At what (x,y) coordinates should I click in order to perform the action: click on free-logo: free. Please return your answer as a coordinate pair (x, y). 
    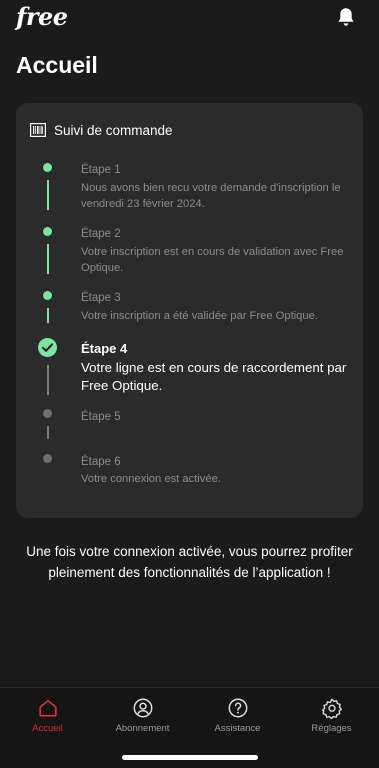
    Looking at the image, I should click on (42, 16).